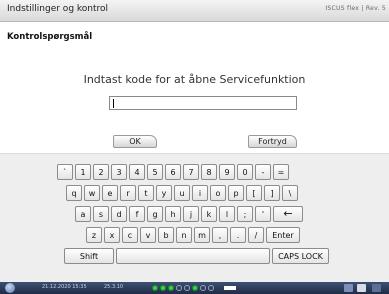  Describe the element at coordinates (230, 288) in the screenshot. I see `status-bar-indicator` at that location.